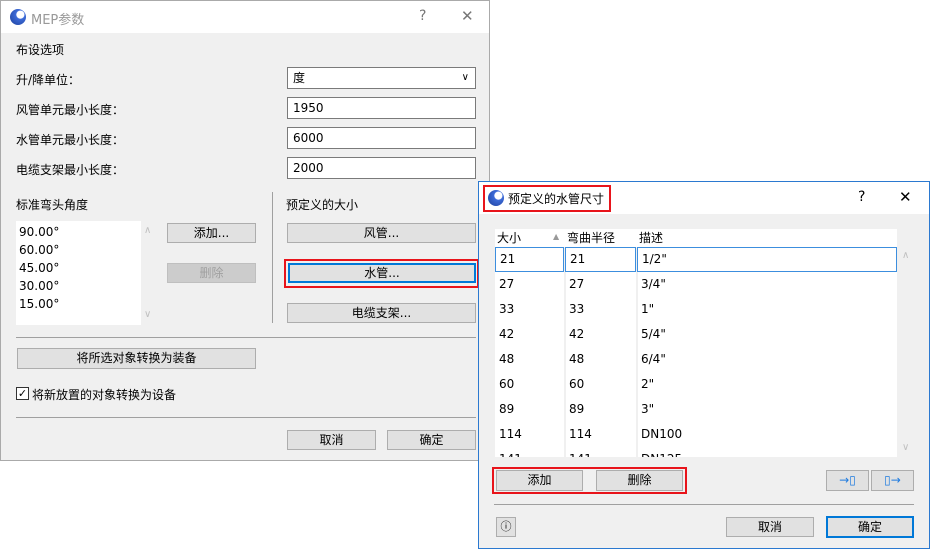 The image size is (930, 549). I want to click on table-row: 33 33 1", so click(696, 309).